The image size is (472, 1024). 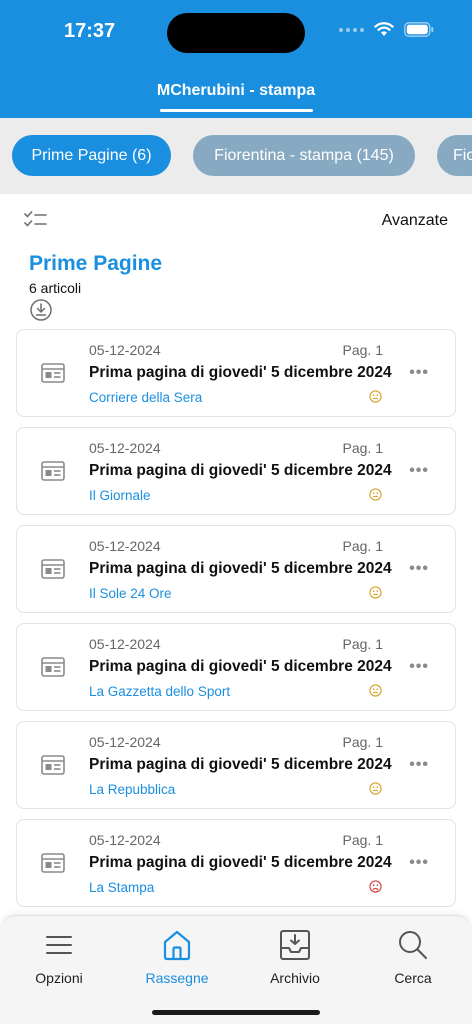 I want to click on home-indicator, so click(x=236, y=1012).